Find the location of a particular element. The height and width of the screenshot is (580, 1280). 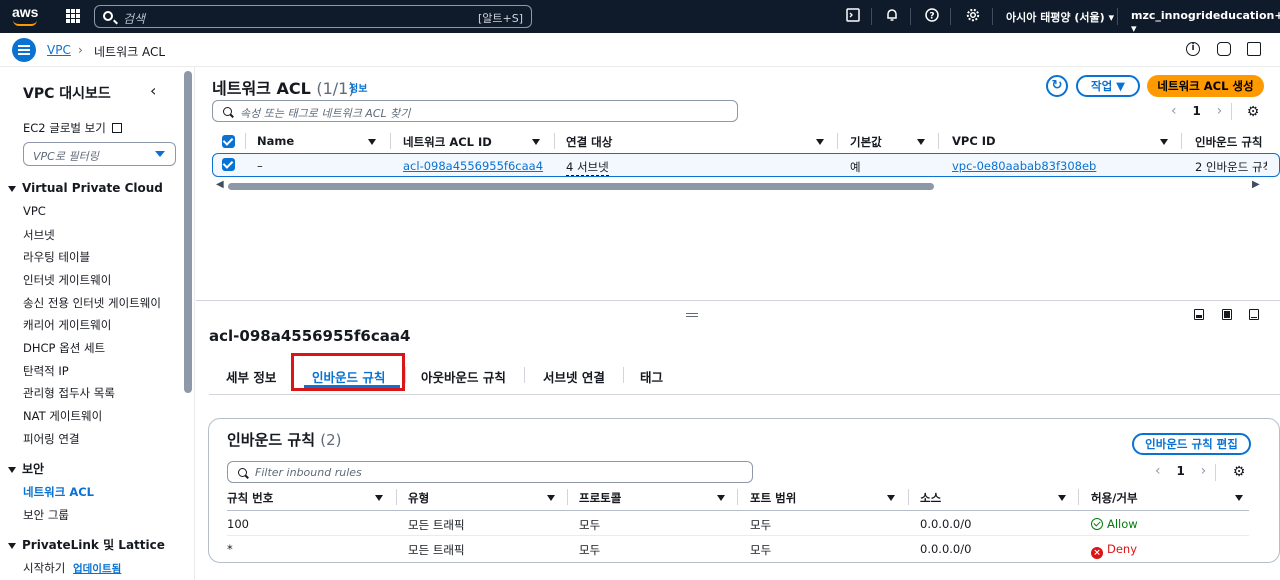

sidebar-item-vpc: VPC is located at coordinates (34, 211).